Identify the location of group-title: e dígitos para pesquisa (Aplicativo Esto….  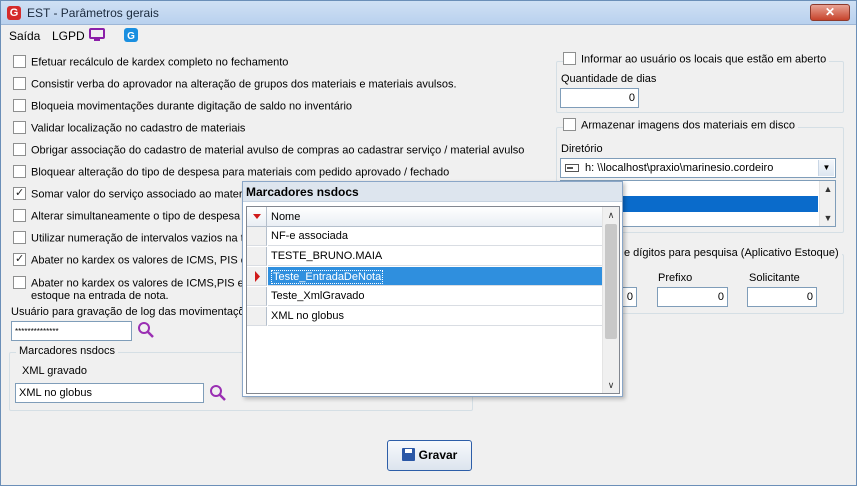
(731, 253).